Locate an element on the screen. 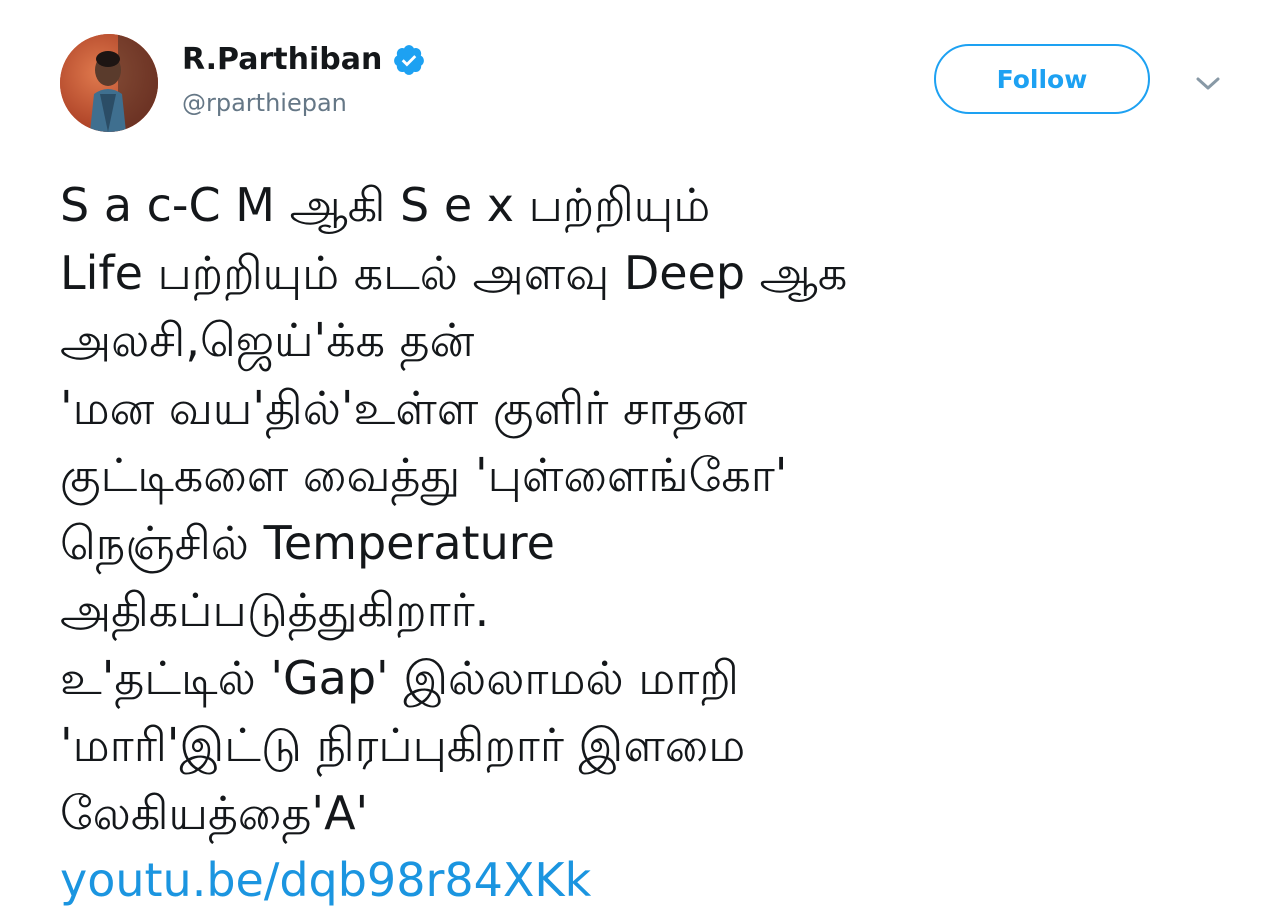 The height and width of the screenshot is (915, 1280). follow-button: Follow is located at coordinates (1042, 79).